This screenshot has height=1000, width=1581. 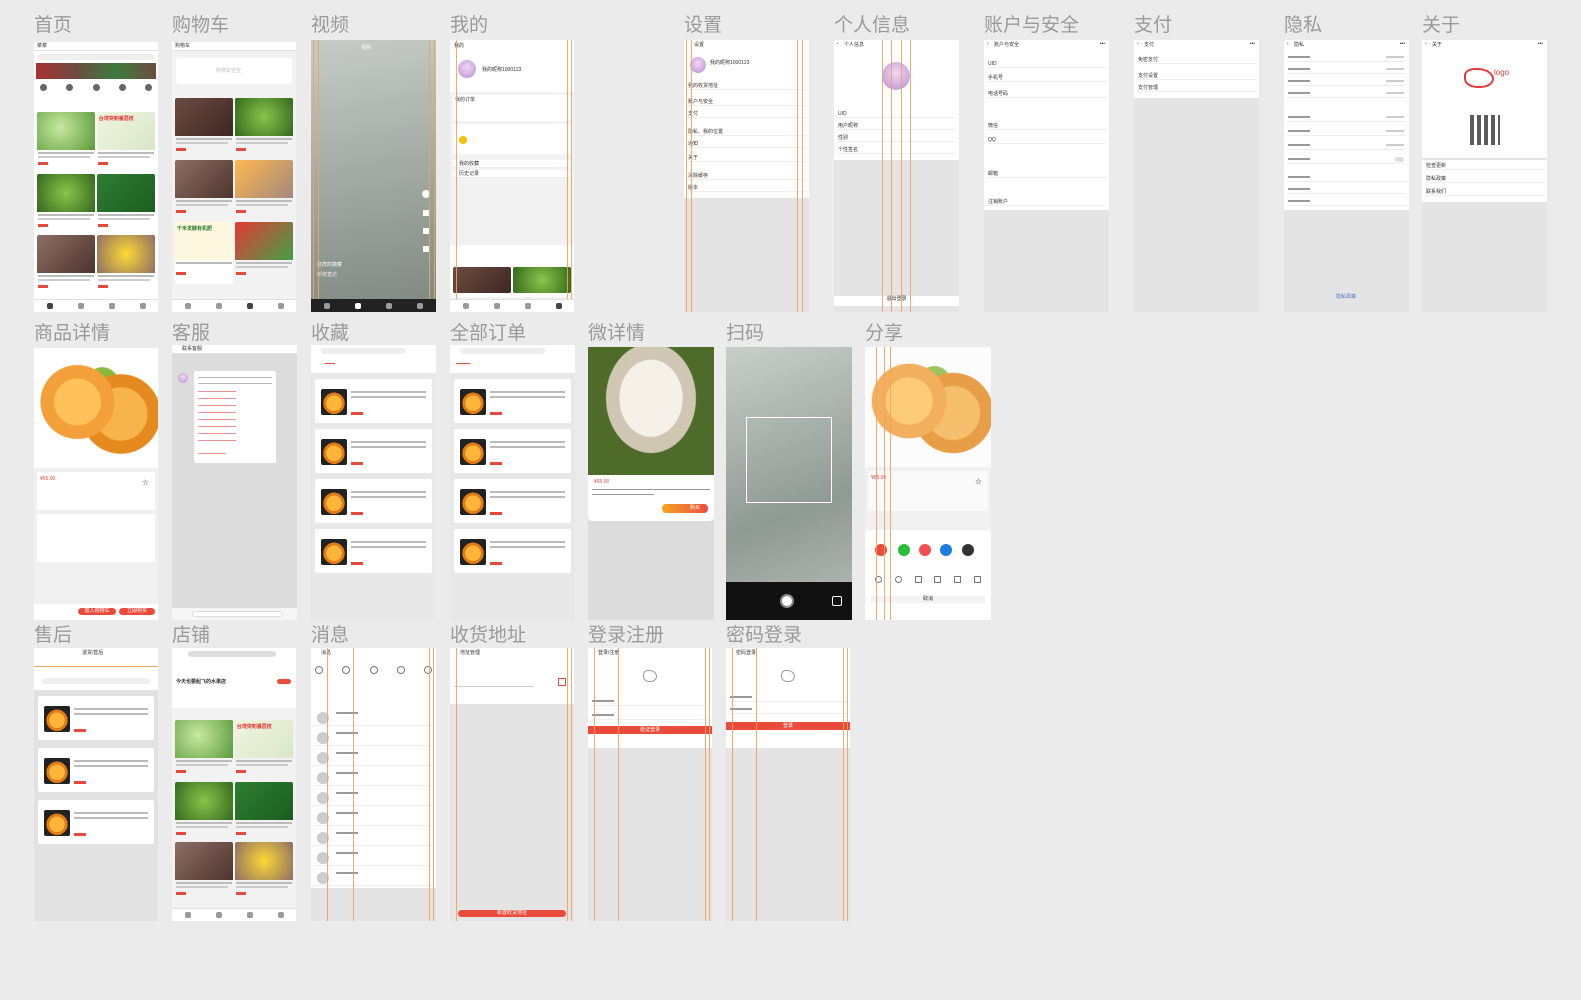 What do you see at coordinates (204, 253) in the screenshot?
I see `product-card: 千禾发酵有机肥` at bounding box center [204, 253].